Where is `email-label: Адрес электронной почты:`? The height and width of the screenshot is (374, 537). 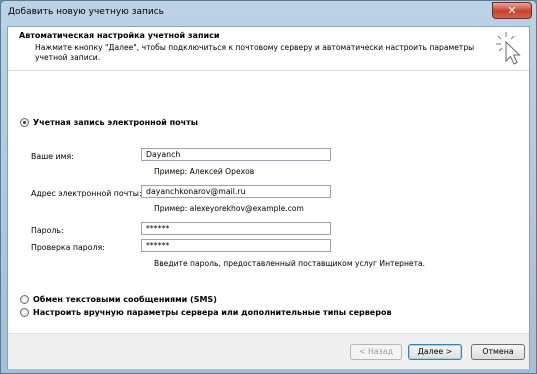
email-label: Адрес электронной почты: is located at coordinates (86, 193).